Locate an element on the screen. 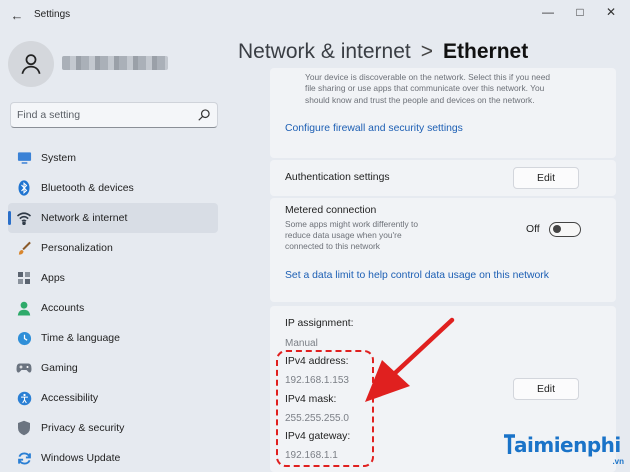  shield-icon is located at coordinates (24, 428).